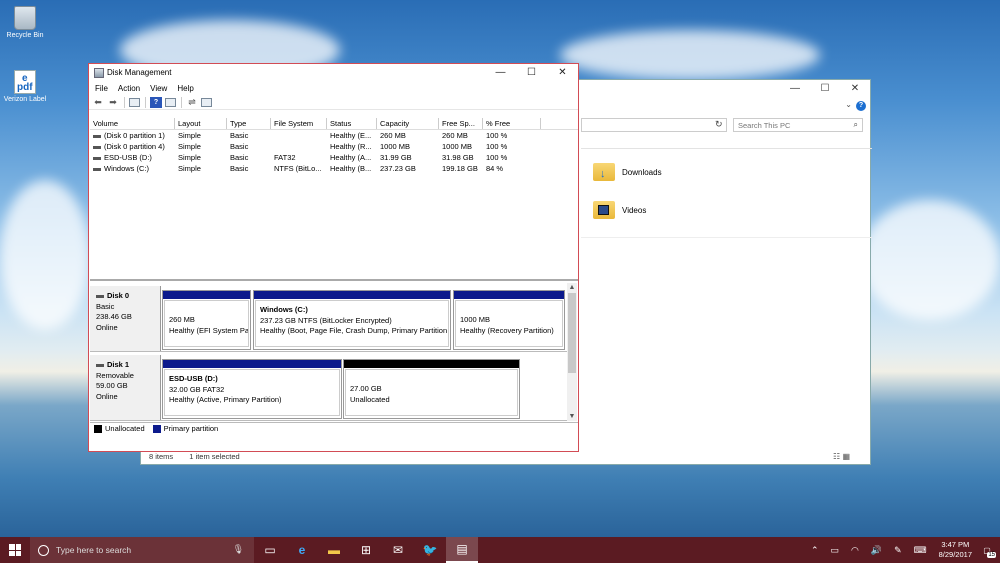 The image size is (1000, 563). What do you see at coordinates (302, 550) in the screenshot?
I see `edge-browser-icon: e` at bounding box center [302, 550].